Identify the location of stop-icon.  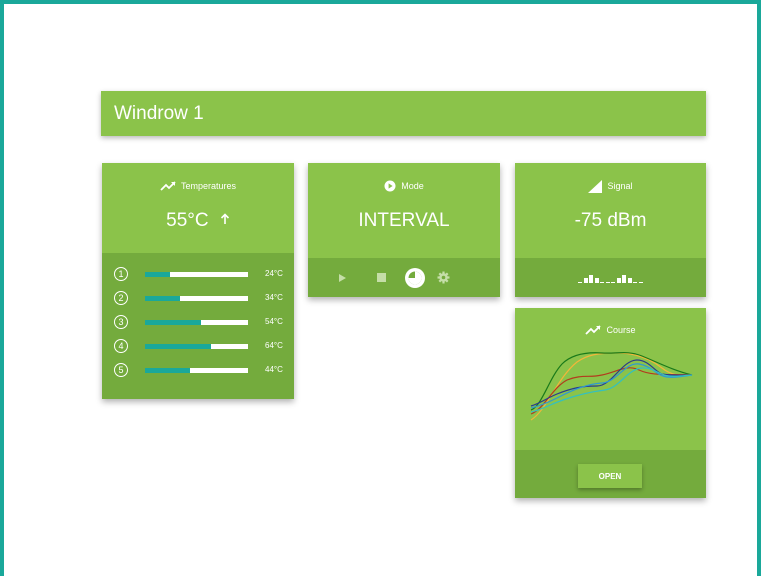
(381, 277).